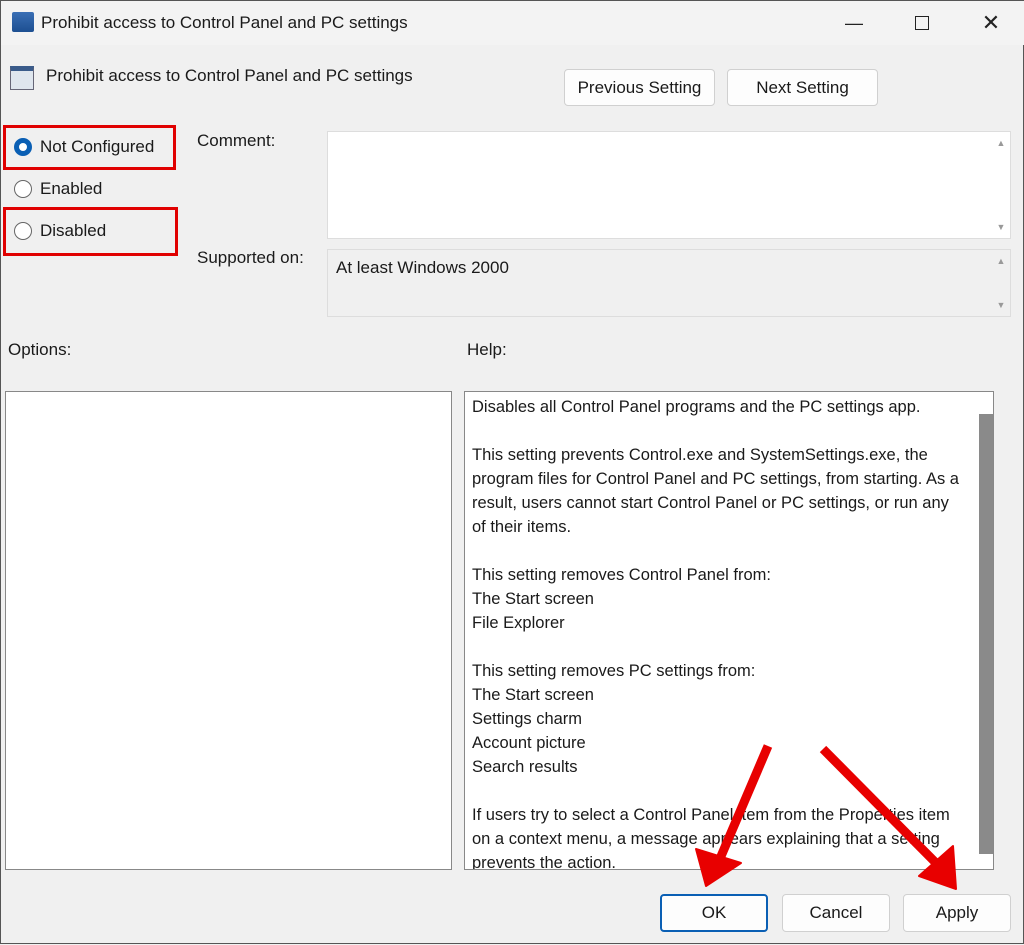  I want to click on arrow-to-apply-shaft, so click(879, 806).